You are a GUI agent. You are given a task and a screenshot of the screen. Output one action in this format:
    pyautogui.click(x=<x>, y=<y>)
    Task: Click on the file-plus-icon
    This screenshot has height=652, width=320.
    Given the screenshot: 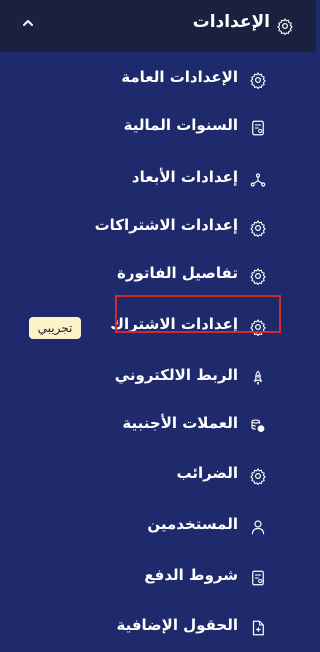 What is the action you would take?
    pyautogui.click(x=258, y=628)
    